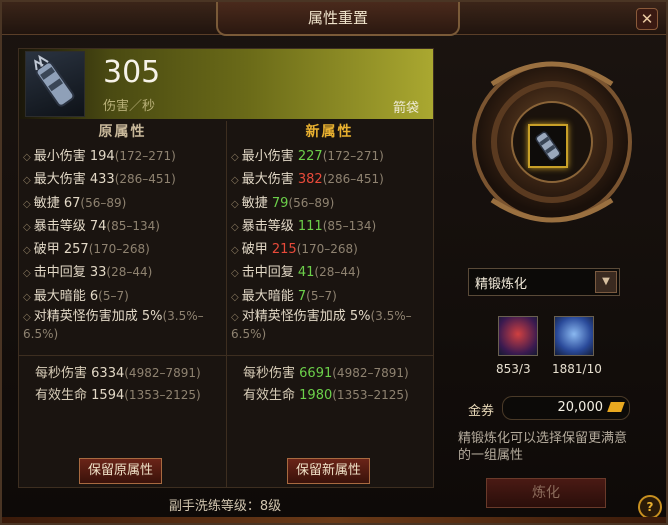  What do you see at coordinates (481, 411) in the screenshot?
I see `gold-label: 金券` at bounding box center [481, 411].